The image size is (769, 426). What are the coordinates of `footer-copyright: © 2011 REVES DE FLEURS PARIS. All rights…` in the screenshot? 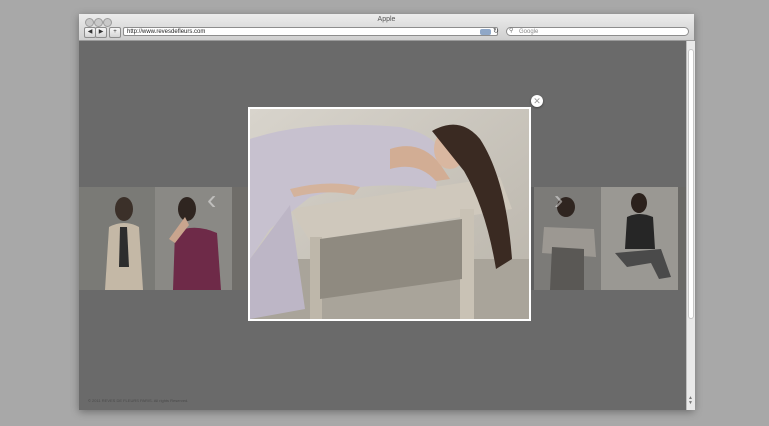 It's located at (138, 400).